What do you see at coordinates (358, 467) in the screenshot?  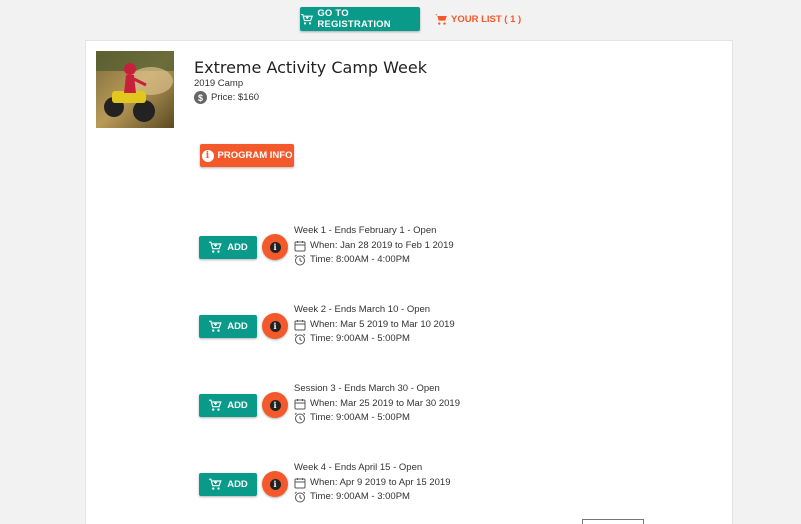 I see `session-name: Week 4 - Ends April 15 - Open` at bounding box center [358, 467].